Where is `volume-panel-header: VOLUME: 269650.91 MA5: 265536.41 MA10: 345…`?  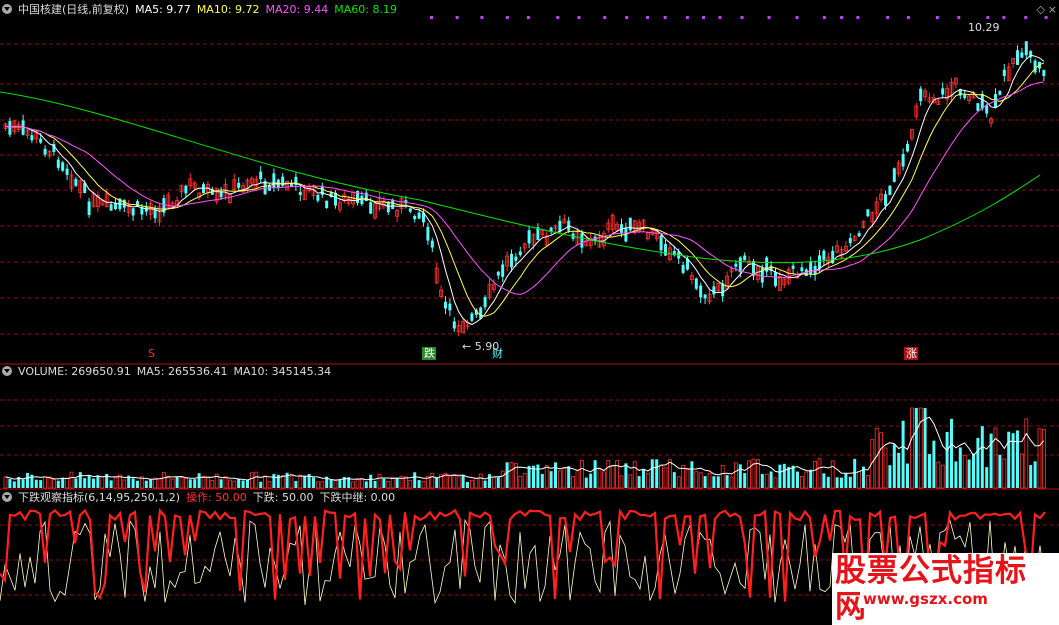 volume-panel-header: VOLUME: 269650.91 MA5: 265536.41 MA10: 345… is located at coordinates (169, 372).